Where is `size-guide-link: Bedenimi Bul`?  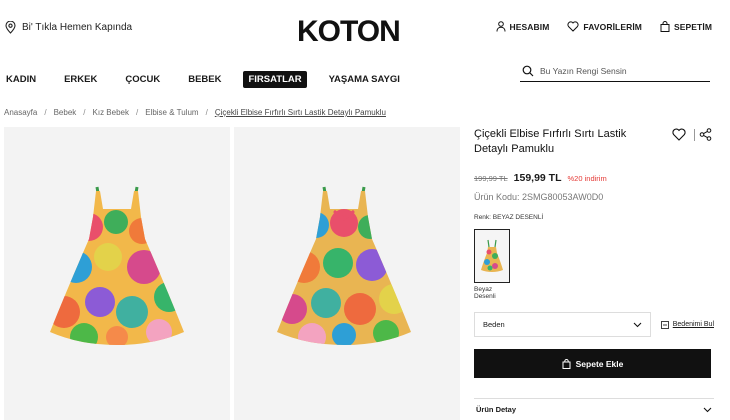
size-guide-link: Bedenimi Bul is located at coordinates (687, 324).